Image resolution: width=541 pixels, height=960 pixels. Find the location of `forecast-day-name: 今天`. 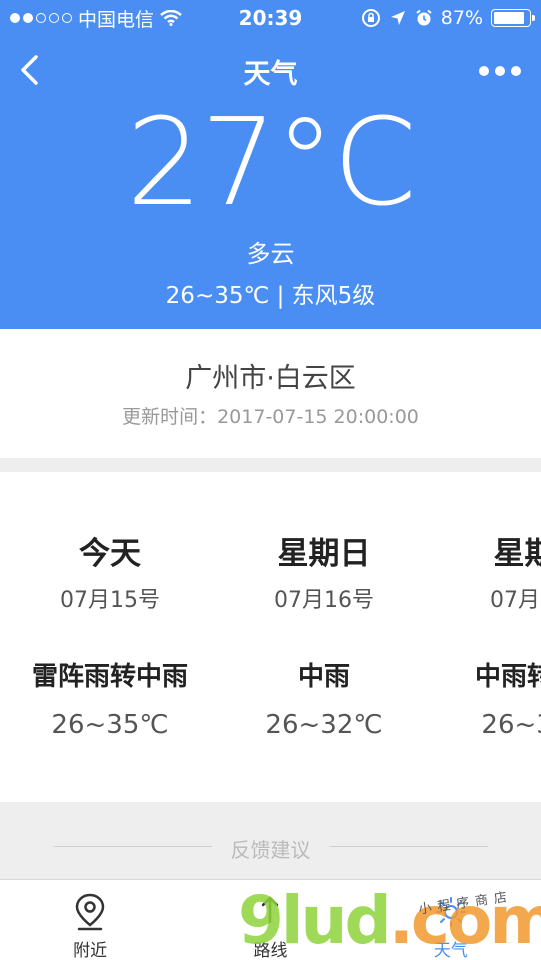

forecast-day-name: 今天 is located at coordinates (110, 554).